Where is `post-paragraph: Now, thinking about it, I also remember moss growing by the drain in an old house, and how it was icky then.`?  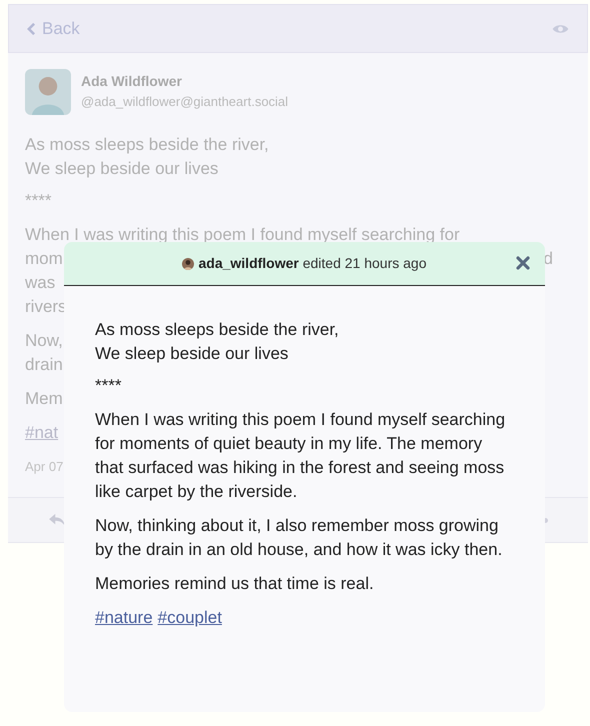
post-paragraph: Now, thinking about it, I also remember moss growing by the drain in an old house, and how it was icky then. is located at coordinates (299, 538).